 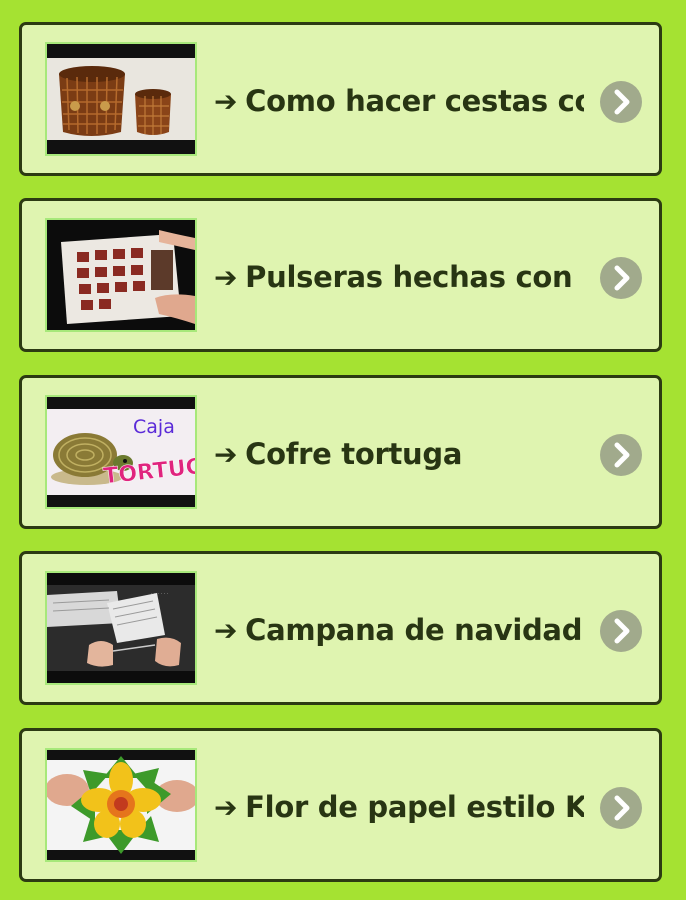 I want to click on paper-flower-thumbnail, so click(x=121, y=805).